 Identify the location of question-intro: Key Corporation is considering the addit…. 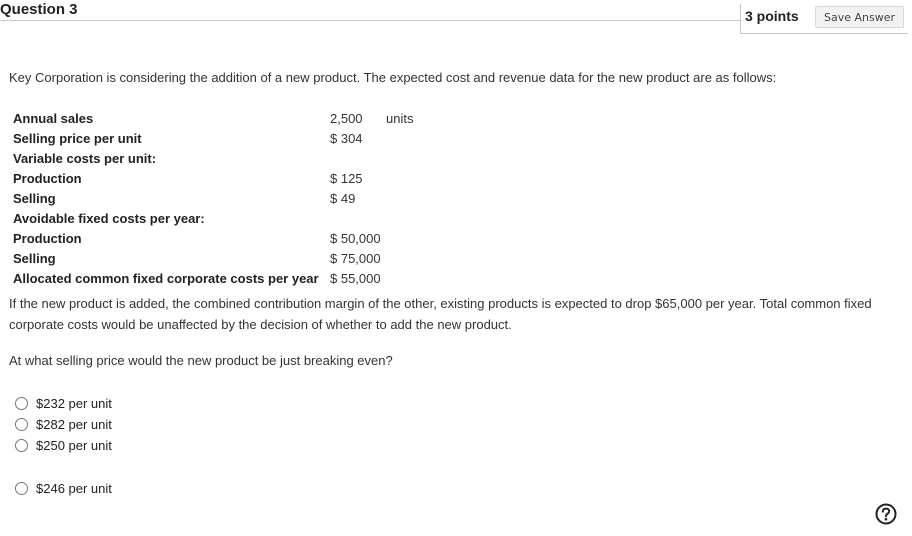
(393, 77).